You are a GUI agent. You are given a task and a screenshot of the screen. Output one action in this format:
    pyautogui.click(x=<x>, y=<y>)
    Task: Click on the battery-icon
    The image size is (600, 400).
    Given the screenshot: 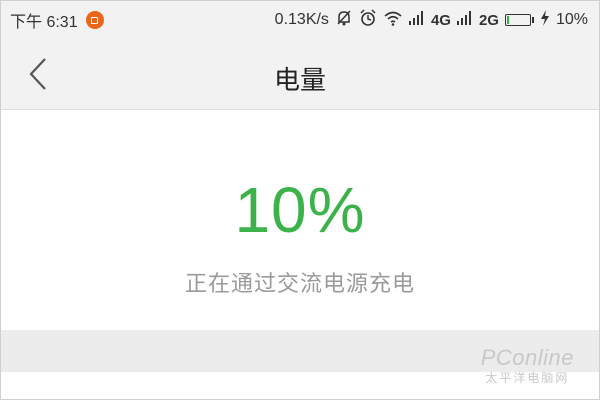 What is the action you would take?
    pyautogui.click(x=519, y=20)
    